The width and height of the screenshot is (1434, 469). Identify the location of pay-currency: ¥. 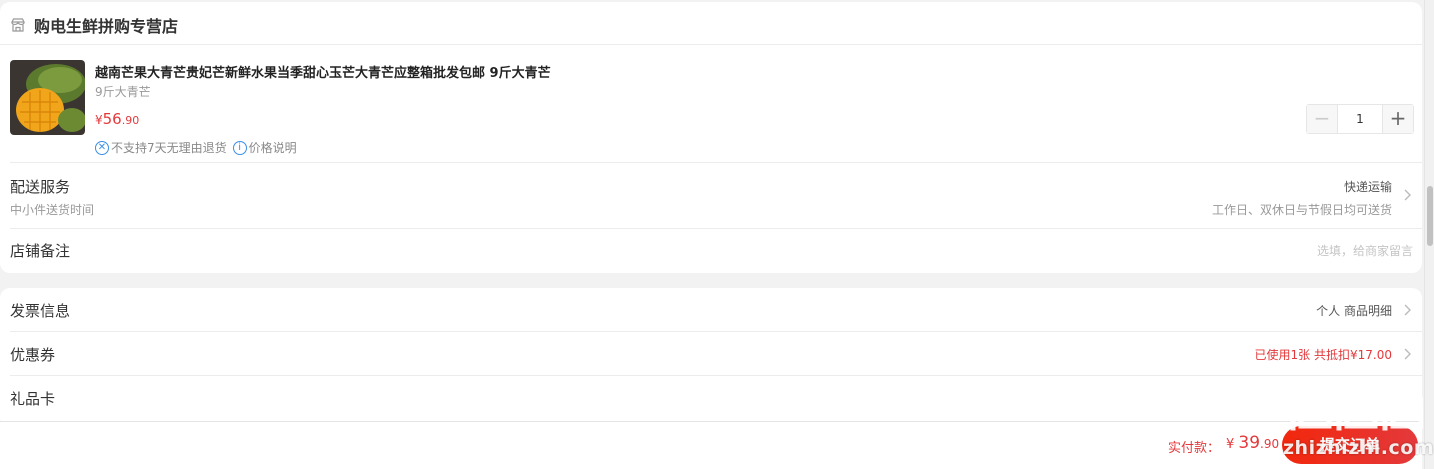
(1232, 444).